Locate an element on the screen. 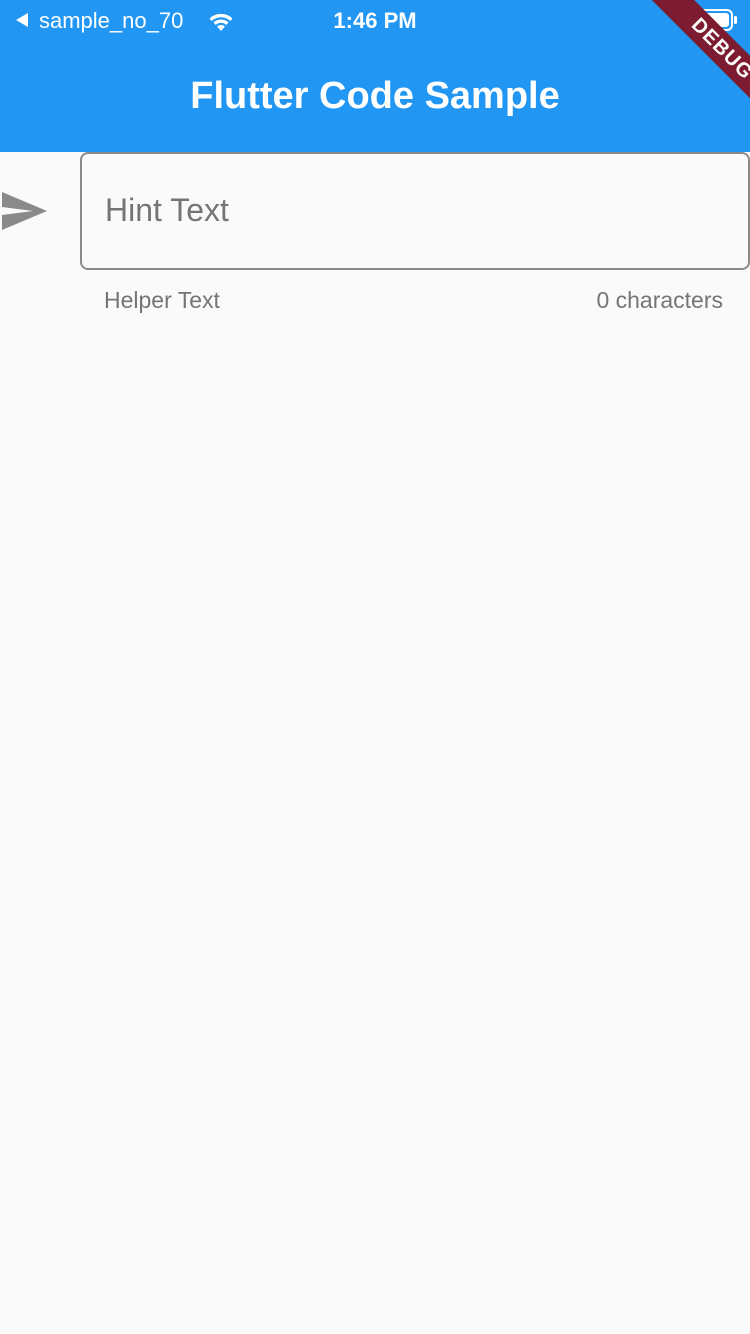  status-time: 1:46 PM is located at coordinates (375, 20).